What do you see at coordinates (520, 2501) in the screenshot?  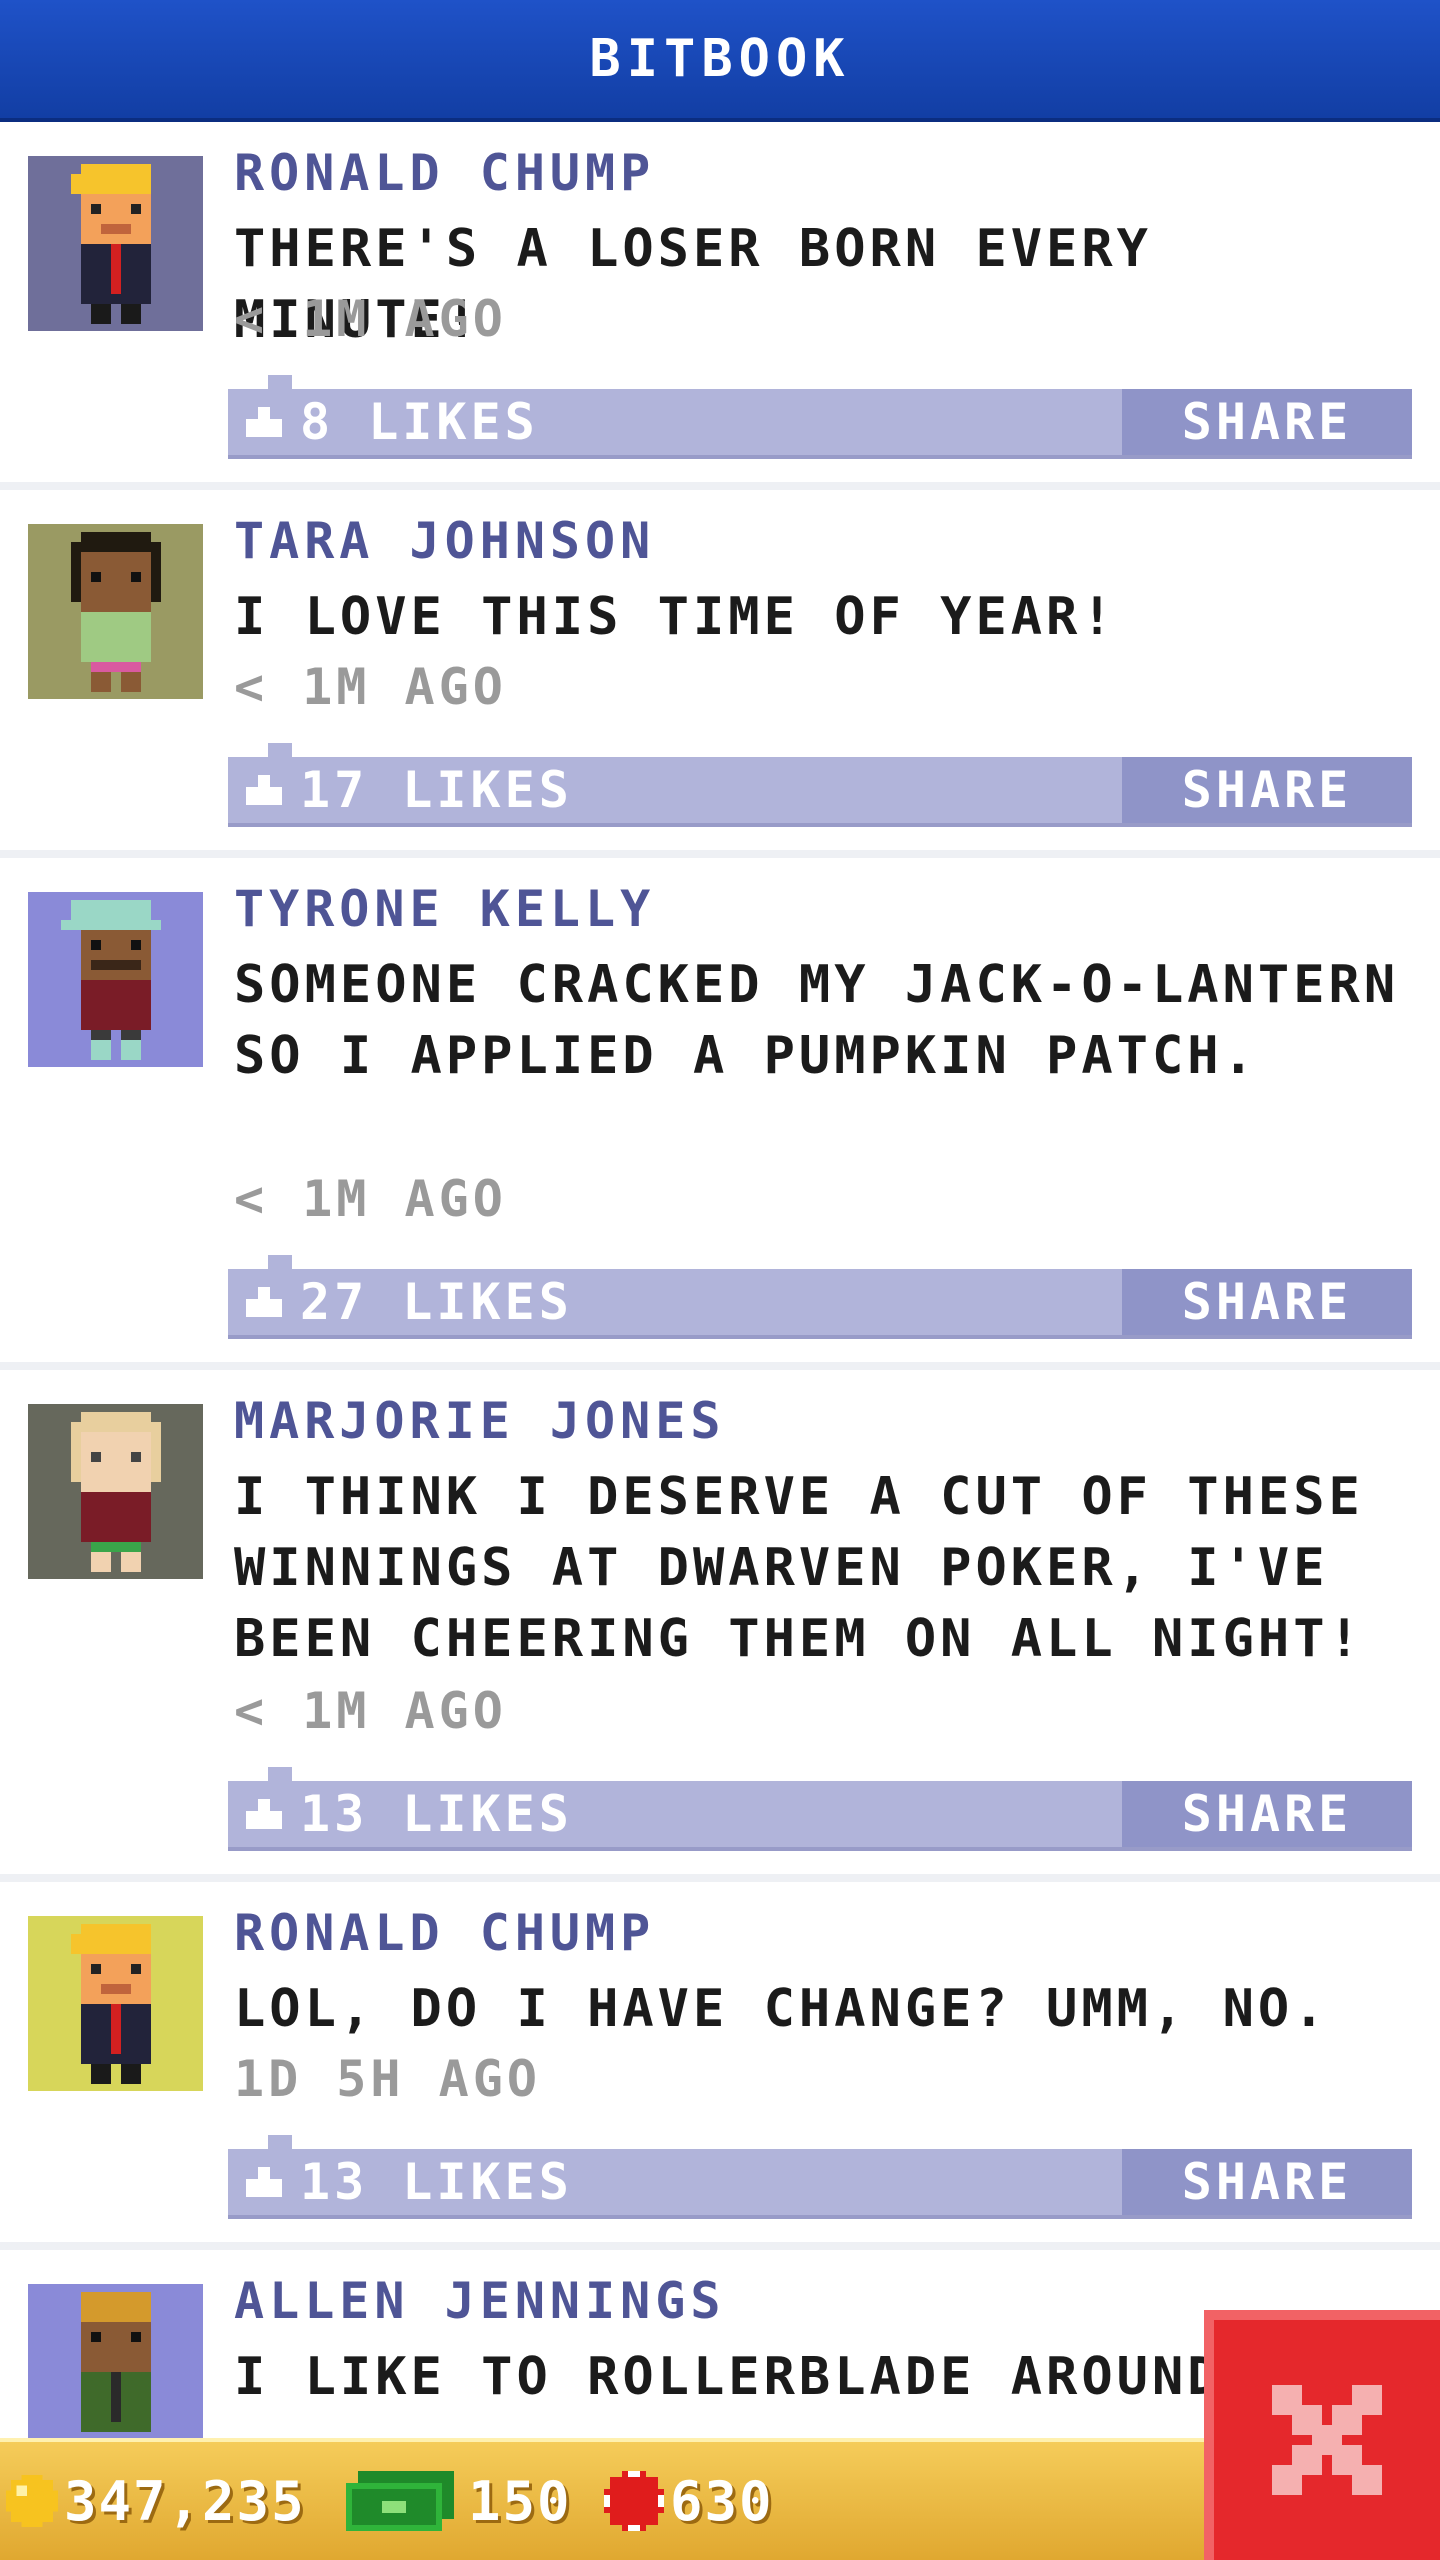 I see `cash-count: 150` at bounding box center [520, 2501].